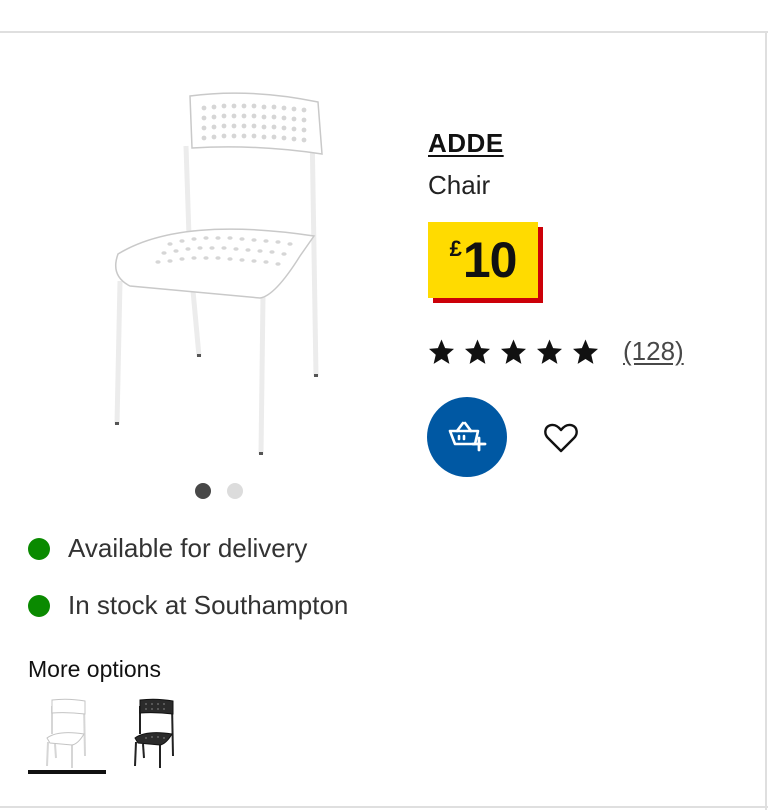  What do you see at coordinates (219, 491) in the screenshot?
I see `image-carousel-dots` at bounding box center [219, 491].